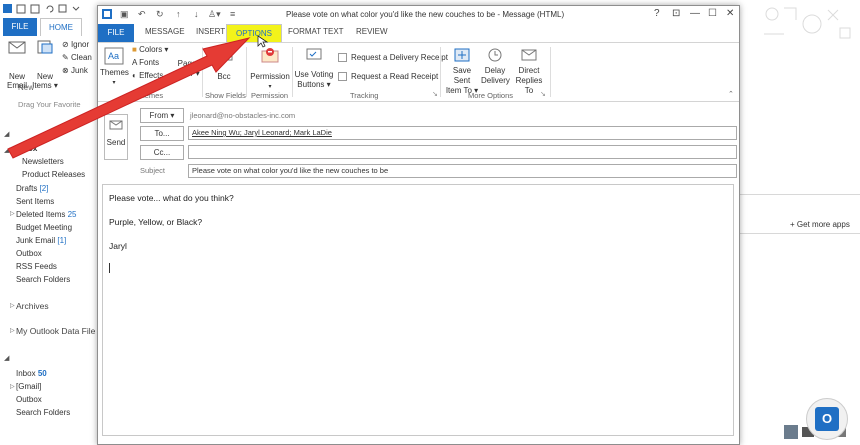 The height and width of the screenshot is (445, 860). I want to click on undo-icon: ↶, so click(142, 14).